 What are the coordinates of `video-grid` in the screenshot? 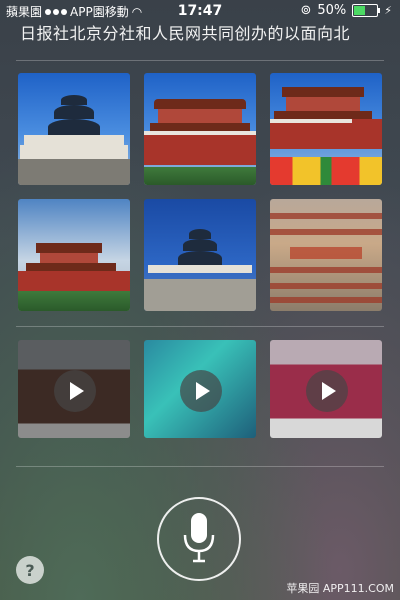 It's located at (200, 389).